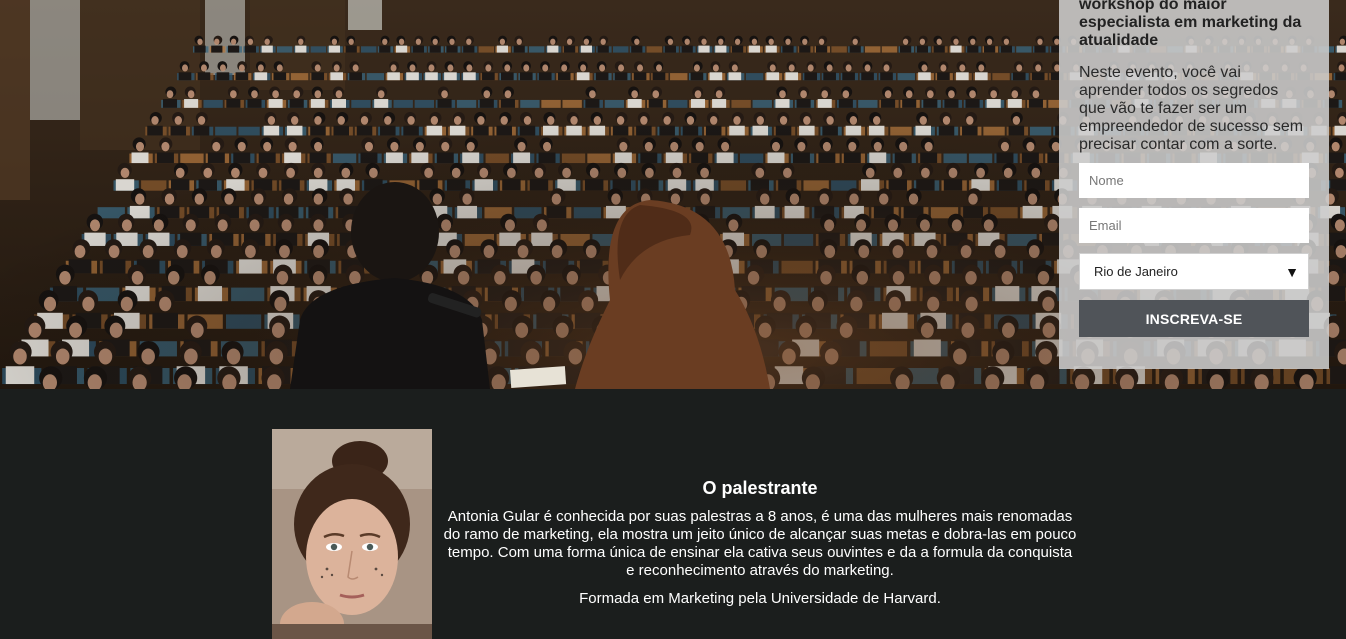  Describe the element at coordinates (1136, 271) in the screenshot. I see `city-select-value: Rio de Janeiro` at that location.